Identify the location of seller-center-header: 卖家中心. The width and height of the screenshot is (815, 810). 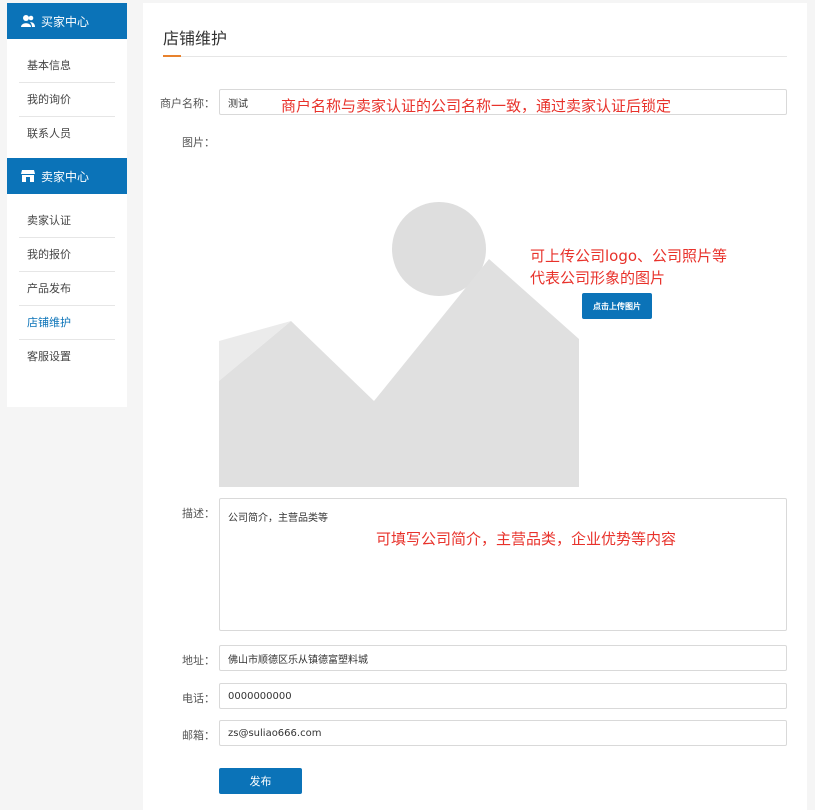
(67, 176).